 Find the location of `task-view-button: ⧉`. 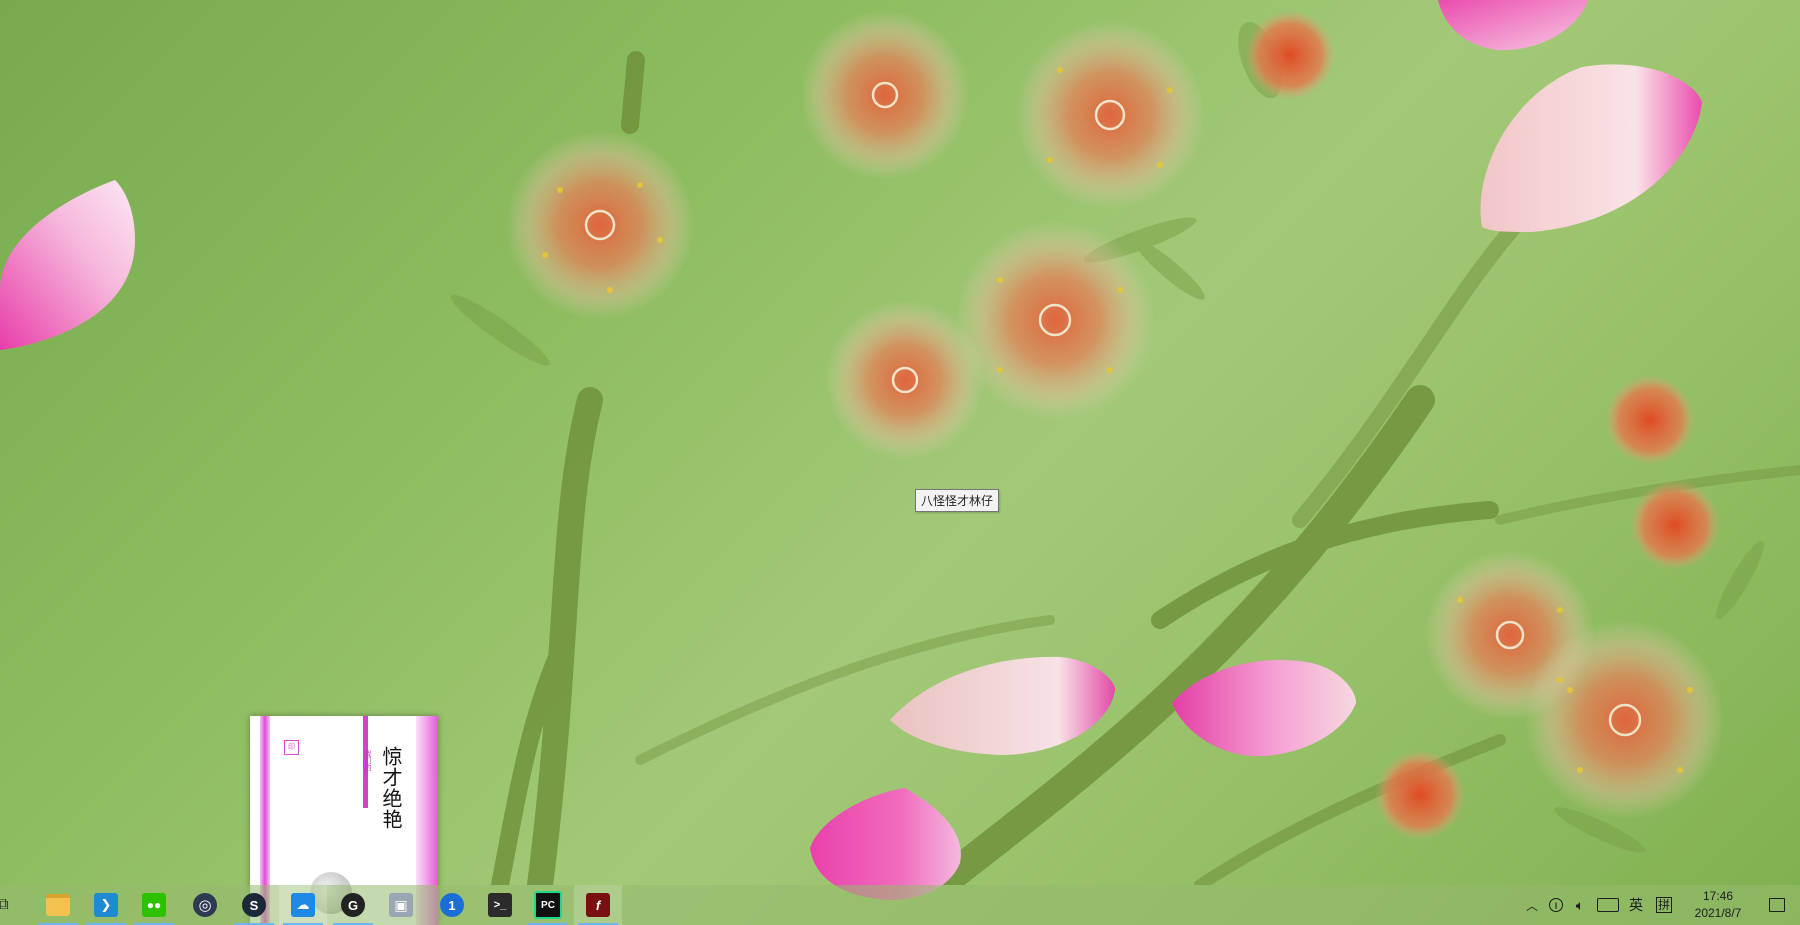

task-view-button: ⧉ is located at coordinates (9, 905).